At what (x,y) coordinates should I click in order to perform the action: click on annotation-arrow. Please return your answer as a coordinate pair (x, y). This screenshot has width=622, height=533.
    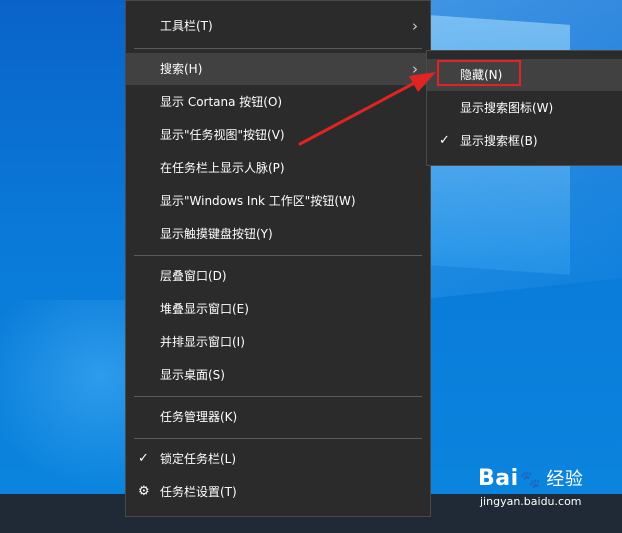
    Looking at the image, I should click on (367, 109).